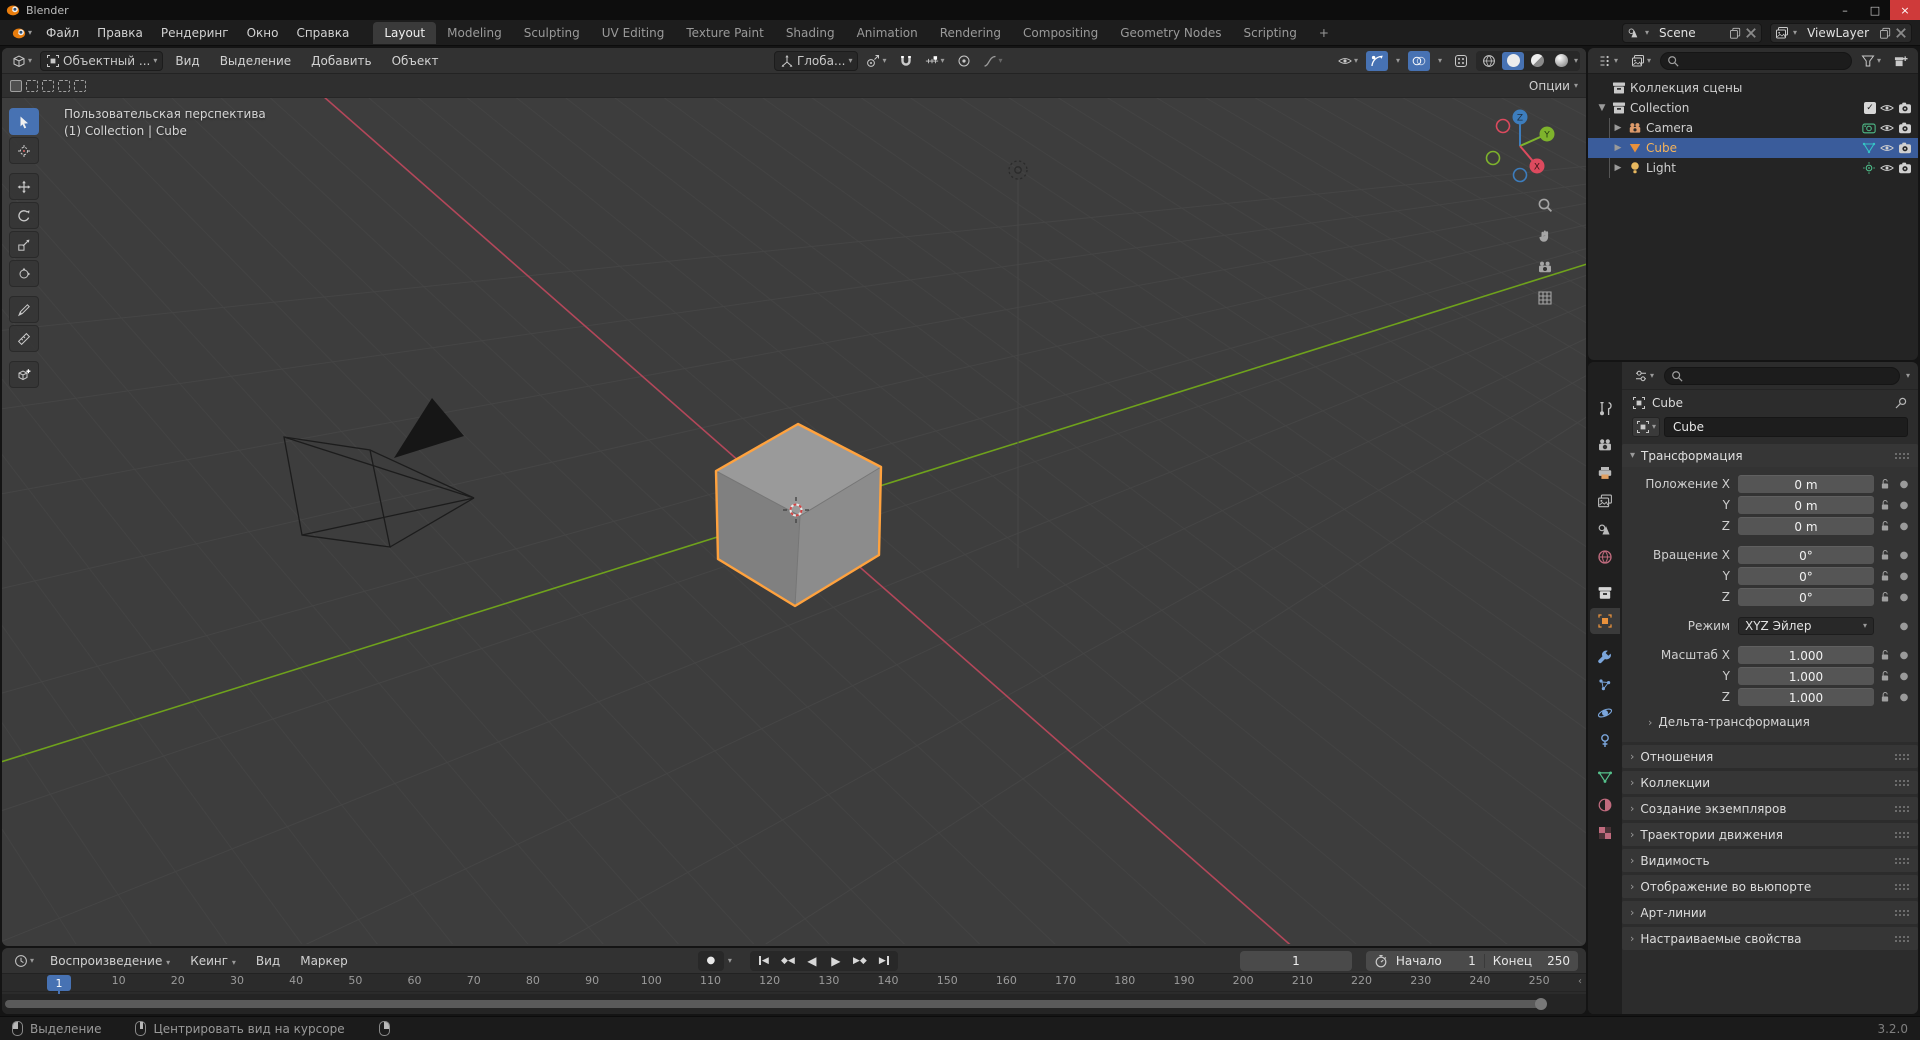 The width and height of the screenshot is (1920, 1040). Describe the element at coordinates (32, 85) in the screenshot. I see `select-mode-extend-button` at that location.